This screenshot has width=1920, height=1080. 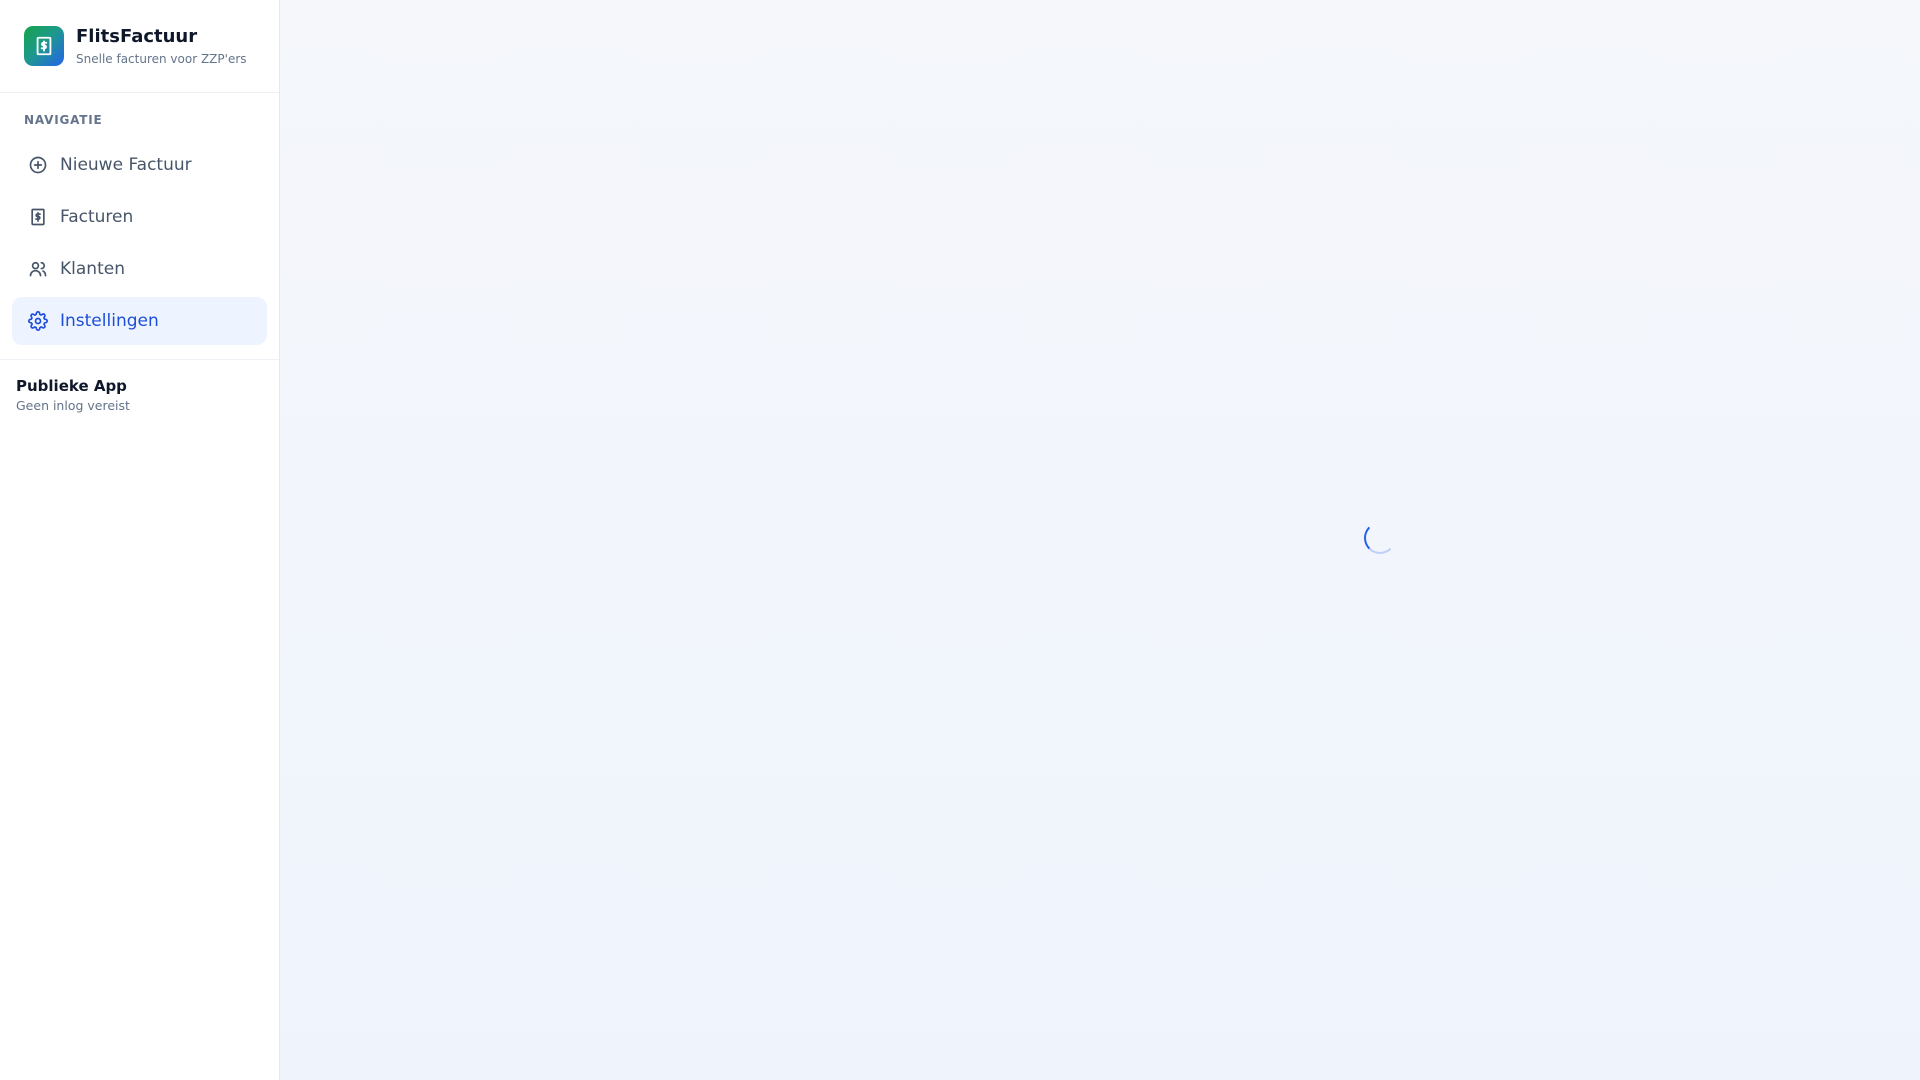 I want to click on app-title: FlitsFactuur, so click(x=137, y=36).